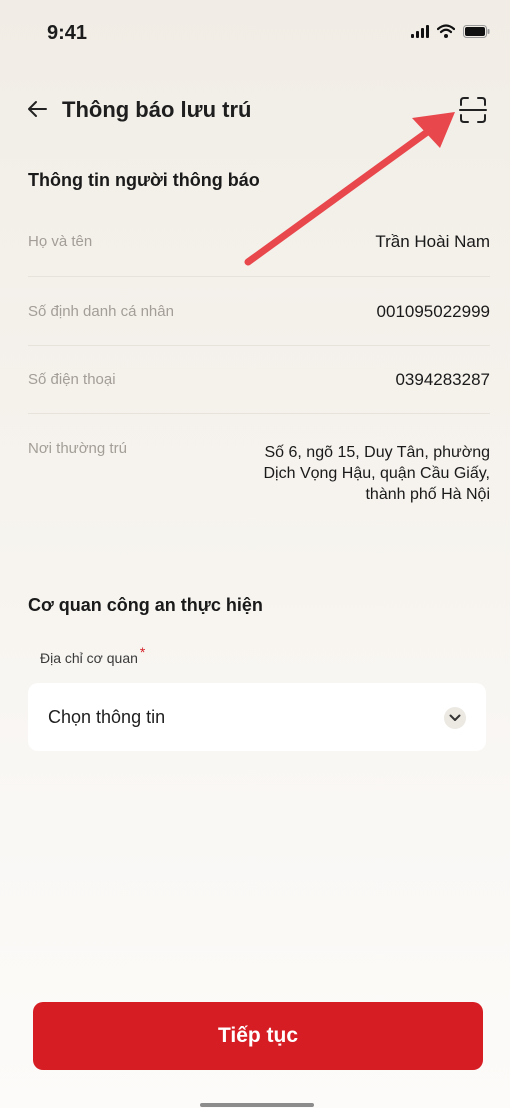  What do you see at coordinates (67, 33) in the screenshot?
I see `status-time: 9:41` at bounding box center [67, 33].